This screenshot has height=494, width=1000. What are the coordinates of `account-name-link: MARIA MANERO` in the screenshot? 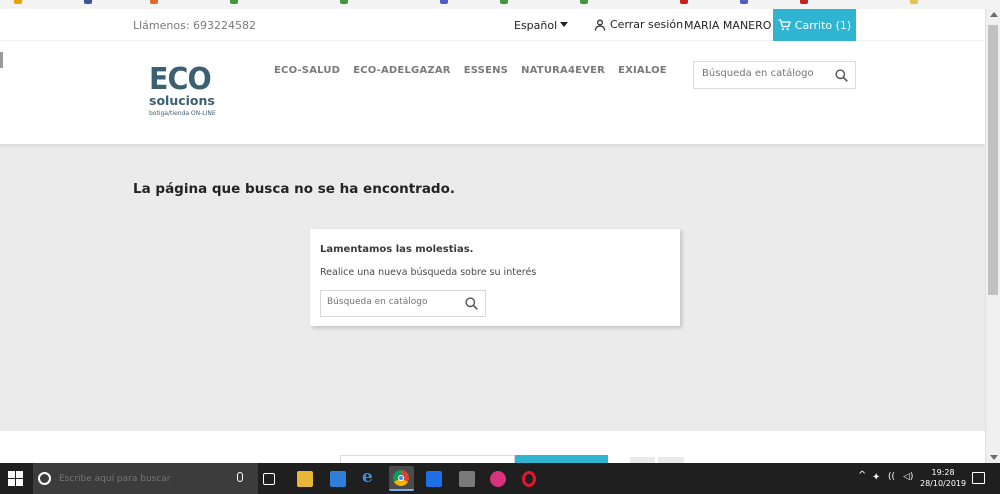 It's located at (727, 25).